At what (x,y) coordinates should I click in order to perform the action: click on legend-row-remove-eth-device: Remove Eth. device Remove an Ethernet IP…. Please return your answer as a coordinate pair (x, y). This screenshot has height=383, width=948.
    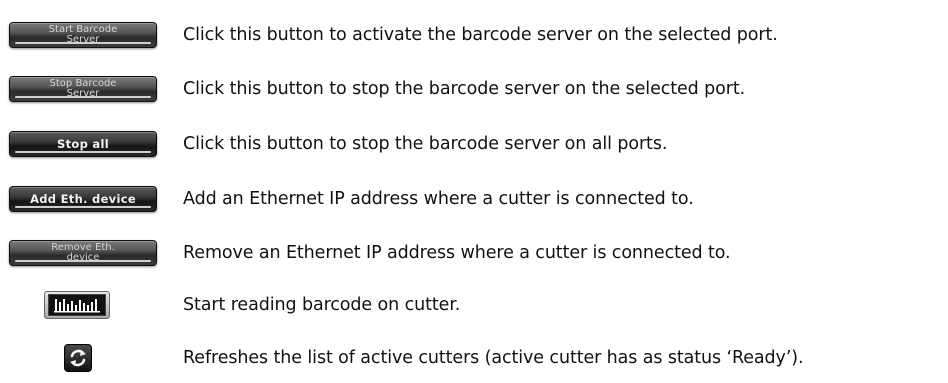
    Looking at the image, I should click on (474, 253).